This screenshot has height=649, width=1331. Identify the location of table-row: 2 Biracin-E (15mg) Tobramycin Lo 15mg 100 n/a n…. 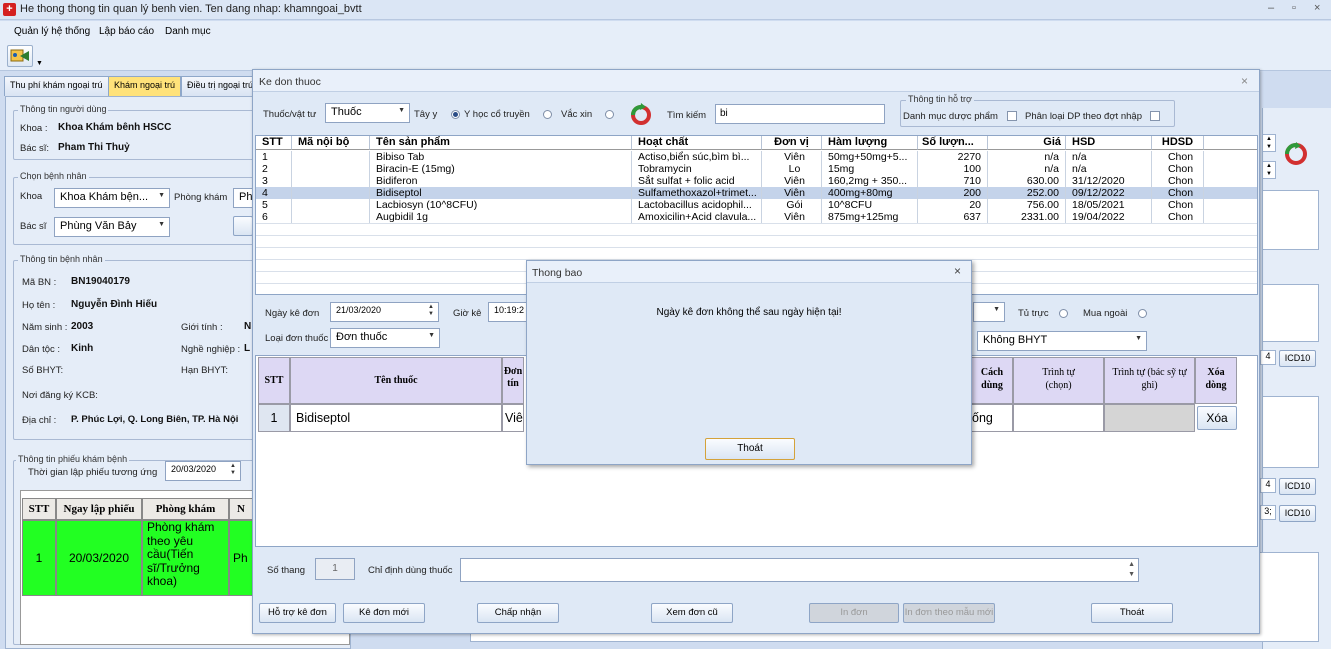
(756, 169).